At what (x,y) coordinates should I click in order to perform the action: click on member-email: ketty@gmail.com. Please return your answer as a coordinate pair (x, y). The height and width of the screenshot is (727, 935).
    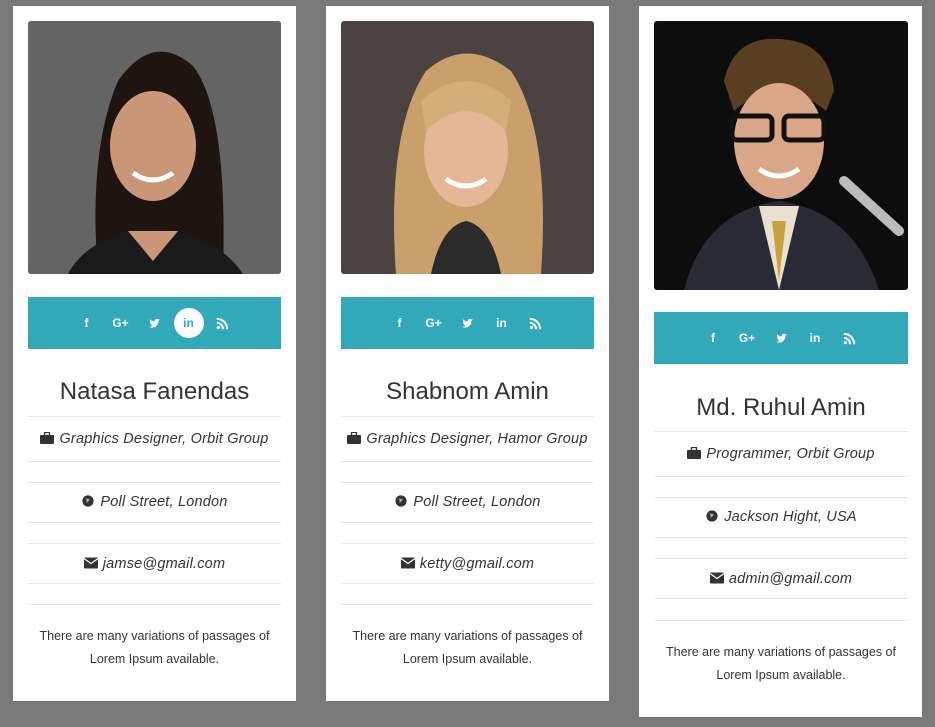
    Looking at the image, I should click on (467, 563).